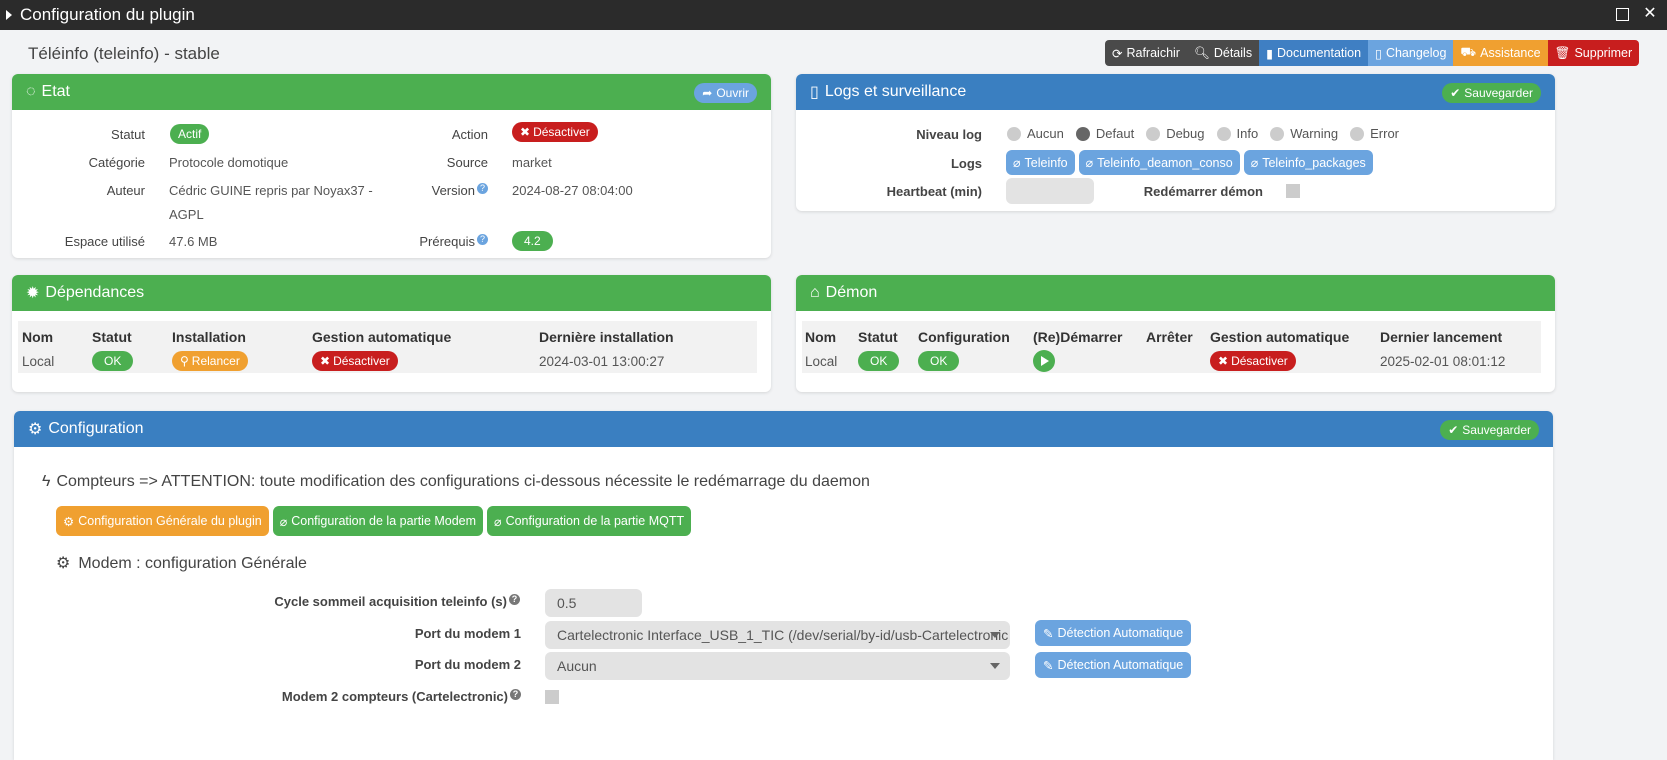  I want to click on column-header: (Re)Démarrer, so click(1078, 337).